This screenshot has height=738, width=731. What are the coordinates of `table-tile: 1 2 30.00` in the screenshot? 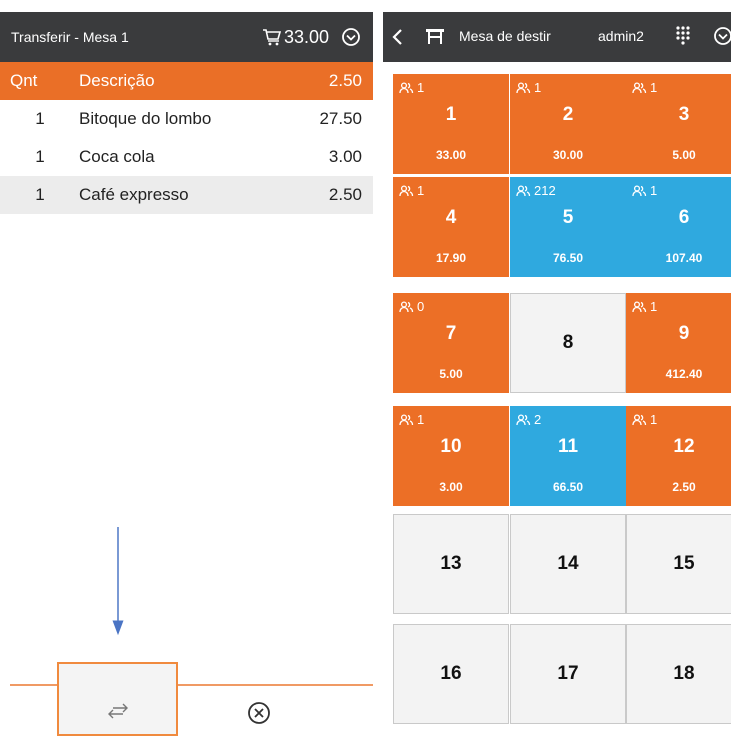 It's located at (568, 124).